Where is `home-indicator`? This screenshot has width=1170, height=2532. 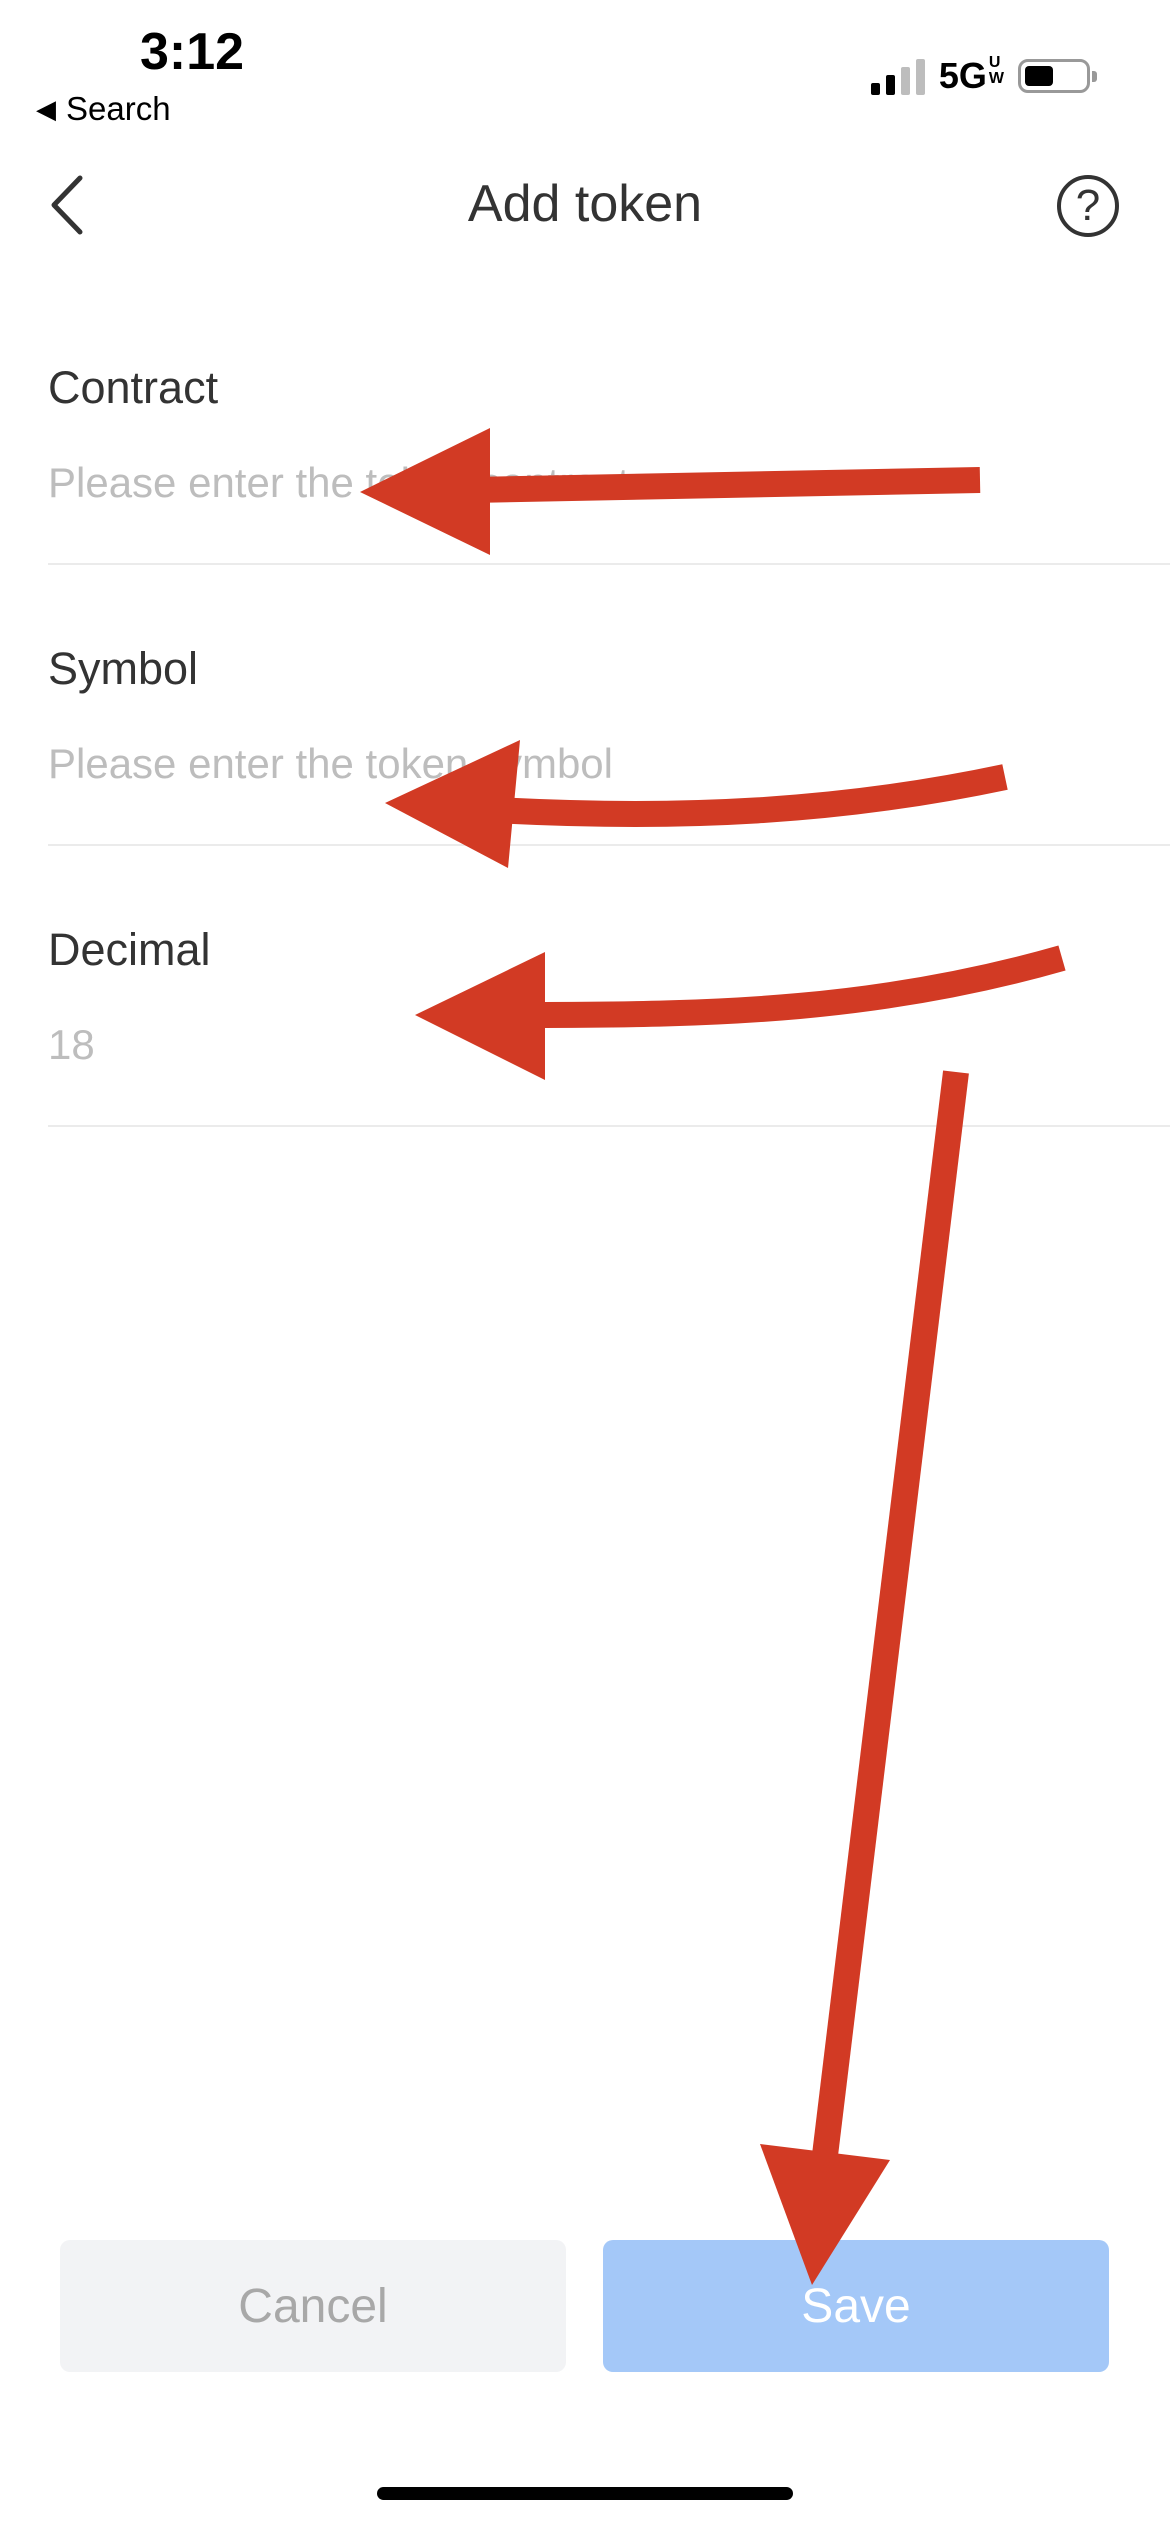 home-indicator is located at coordinates (585, 2493).